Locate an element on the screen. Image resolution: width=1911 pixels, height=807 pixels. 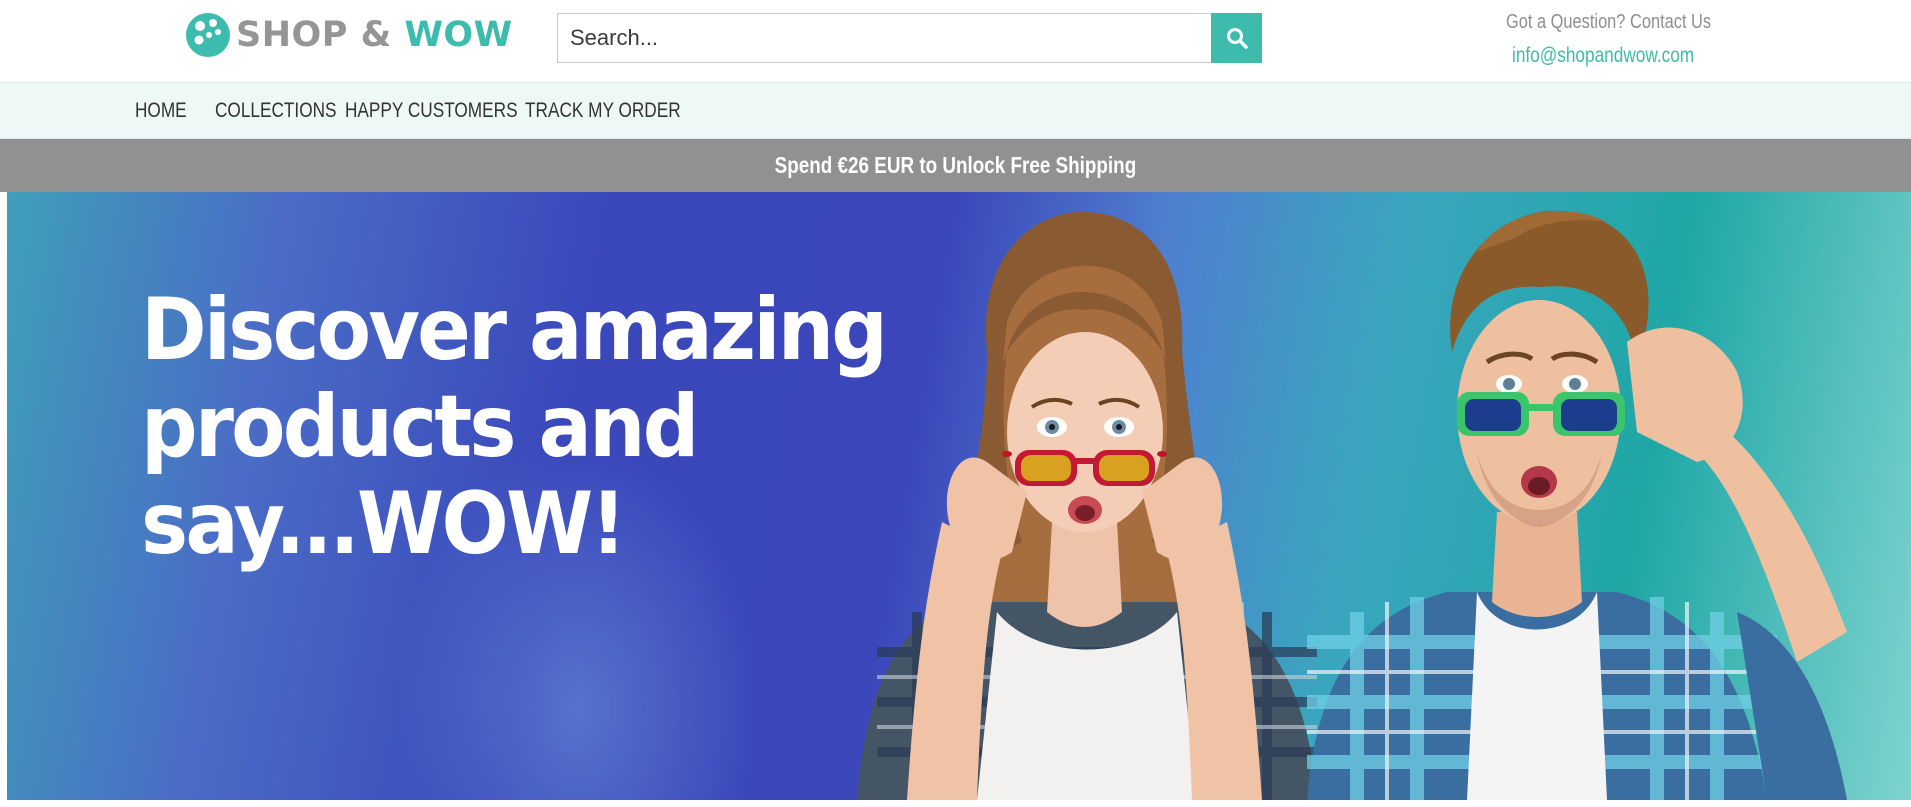
search-icon is located at coordinates (1237, 38).